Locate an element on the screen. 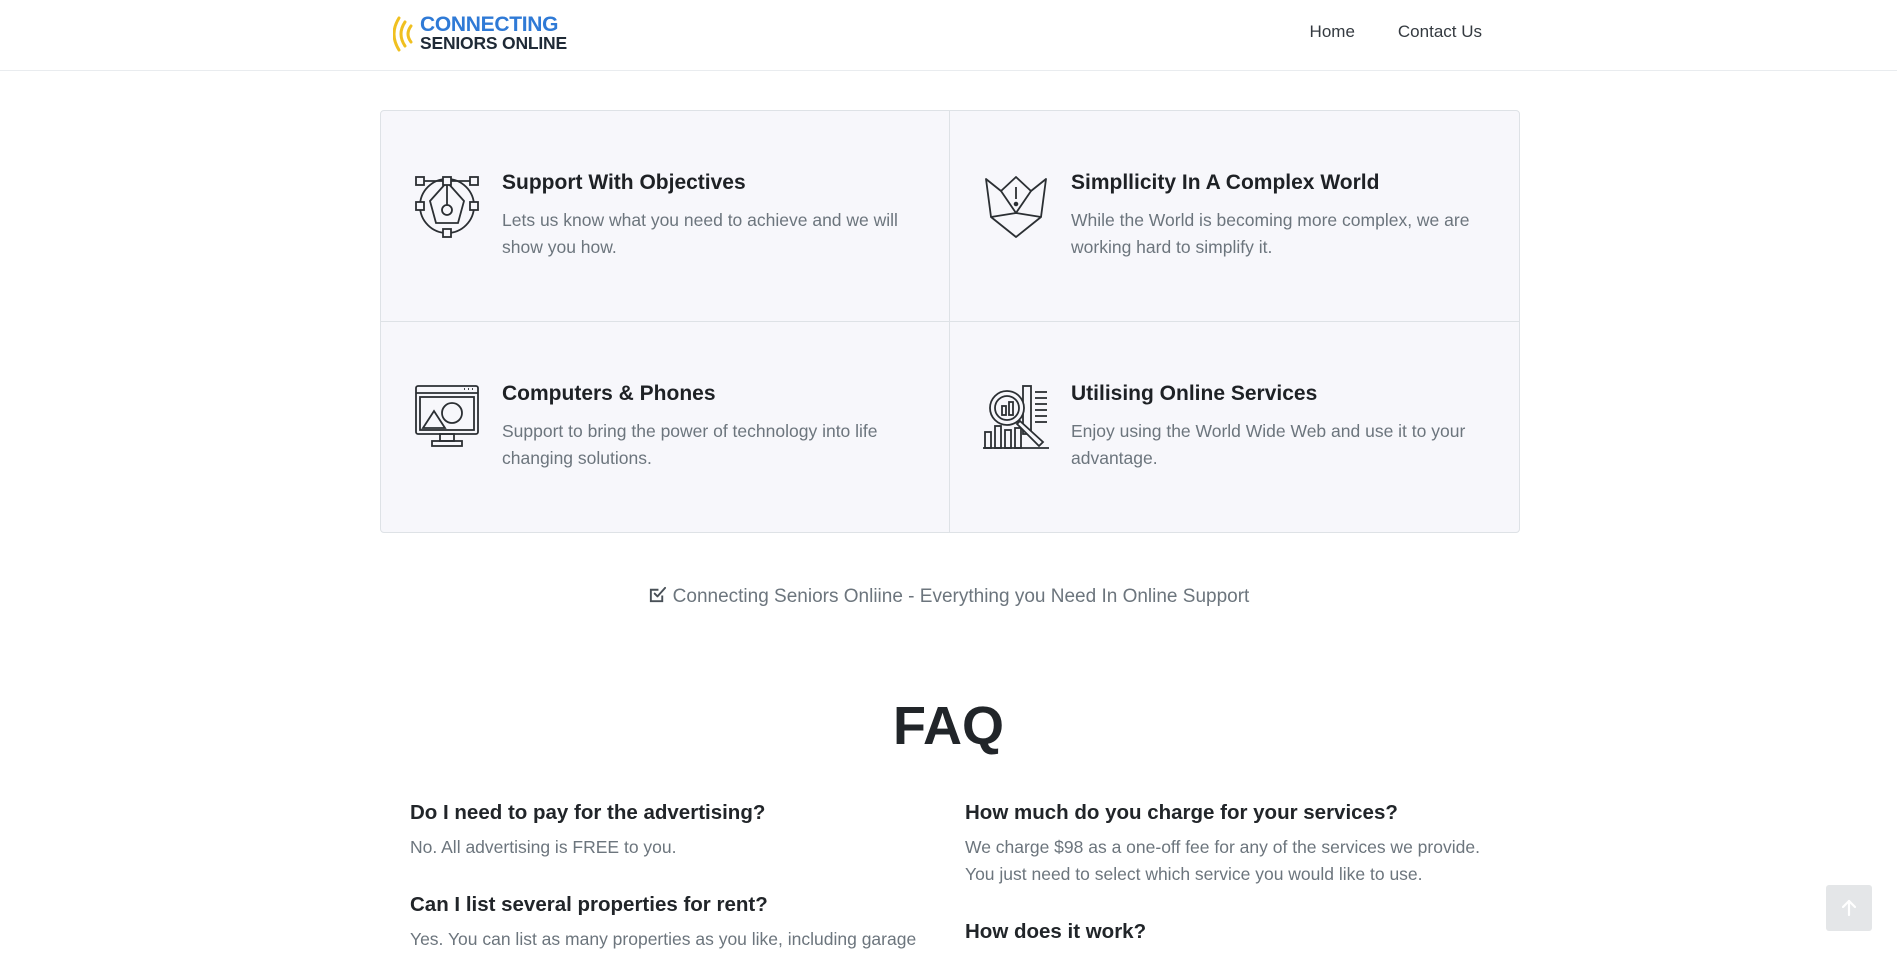 The height and width of the screenshot is (953, 1897). signal-waves-icon is located at coordinates (403, 34).